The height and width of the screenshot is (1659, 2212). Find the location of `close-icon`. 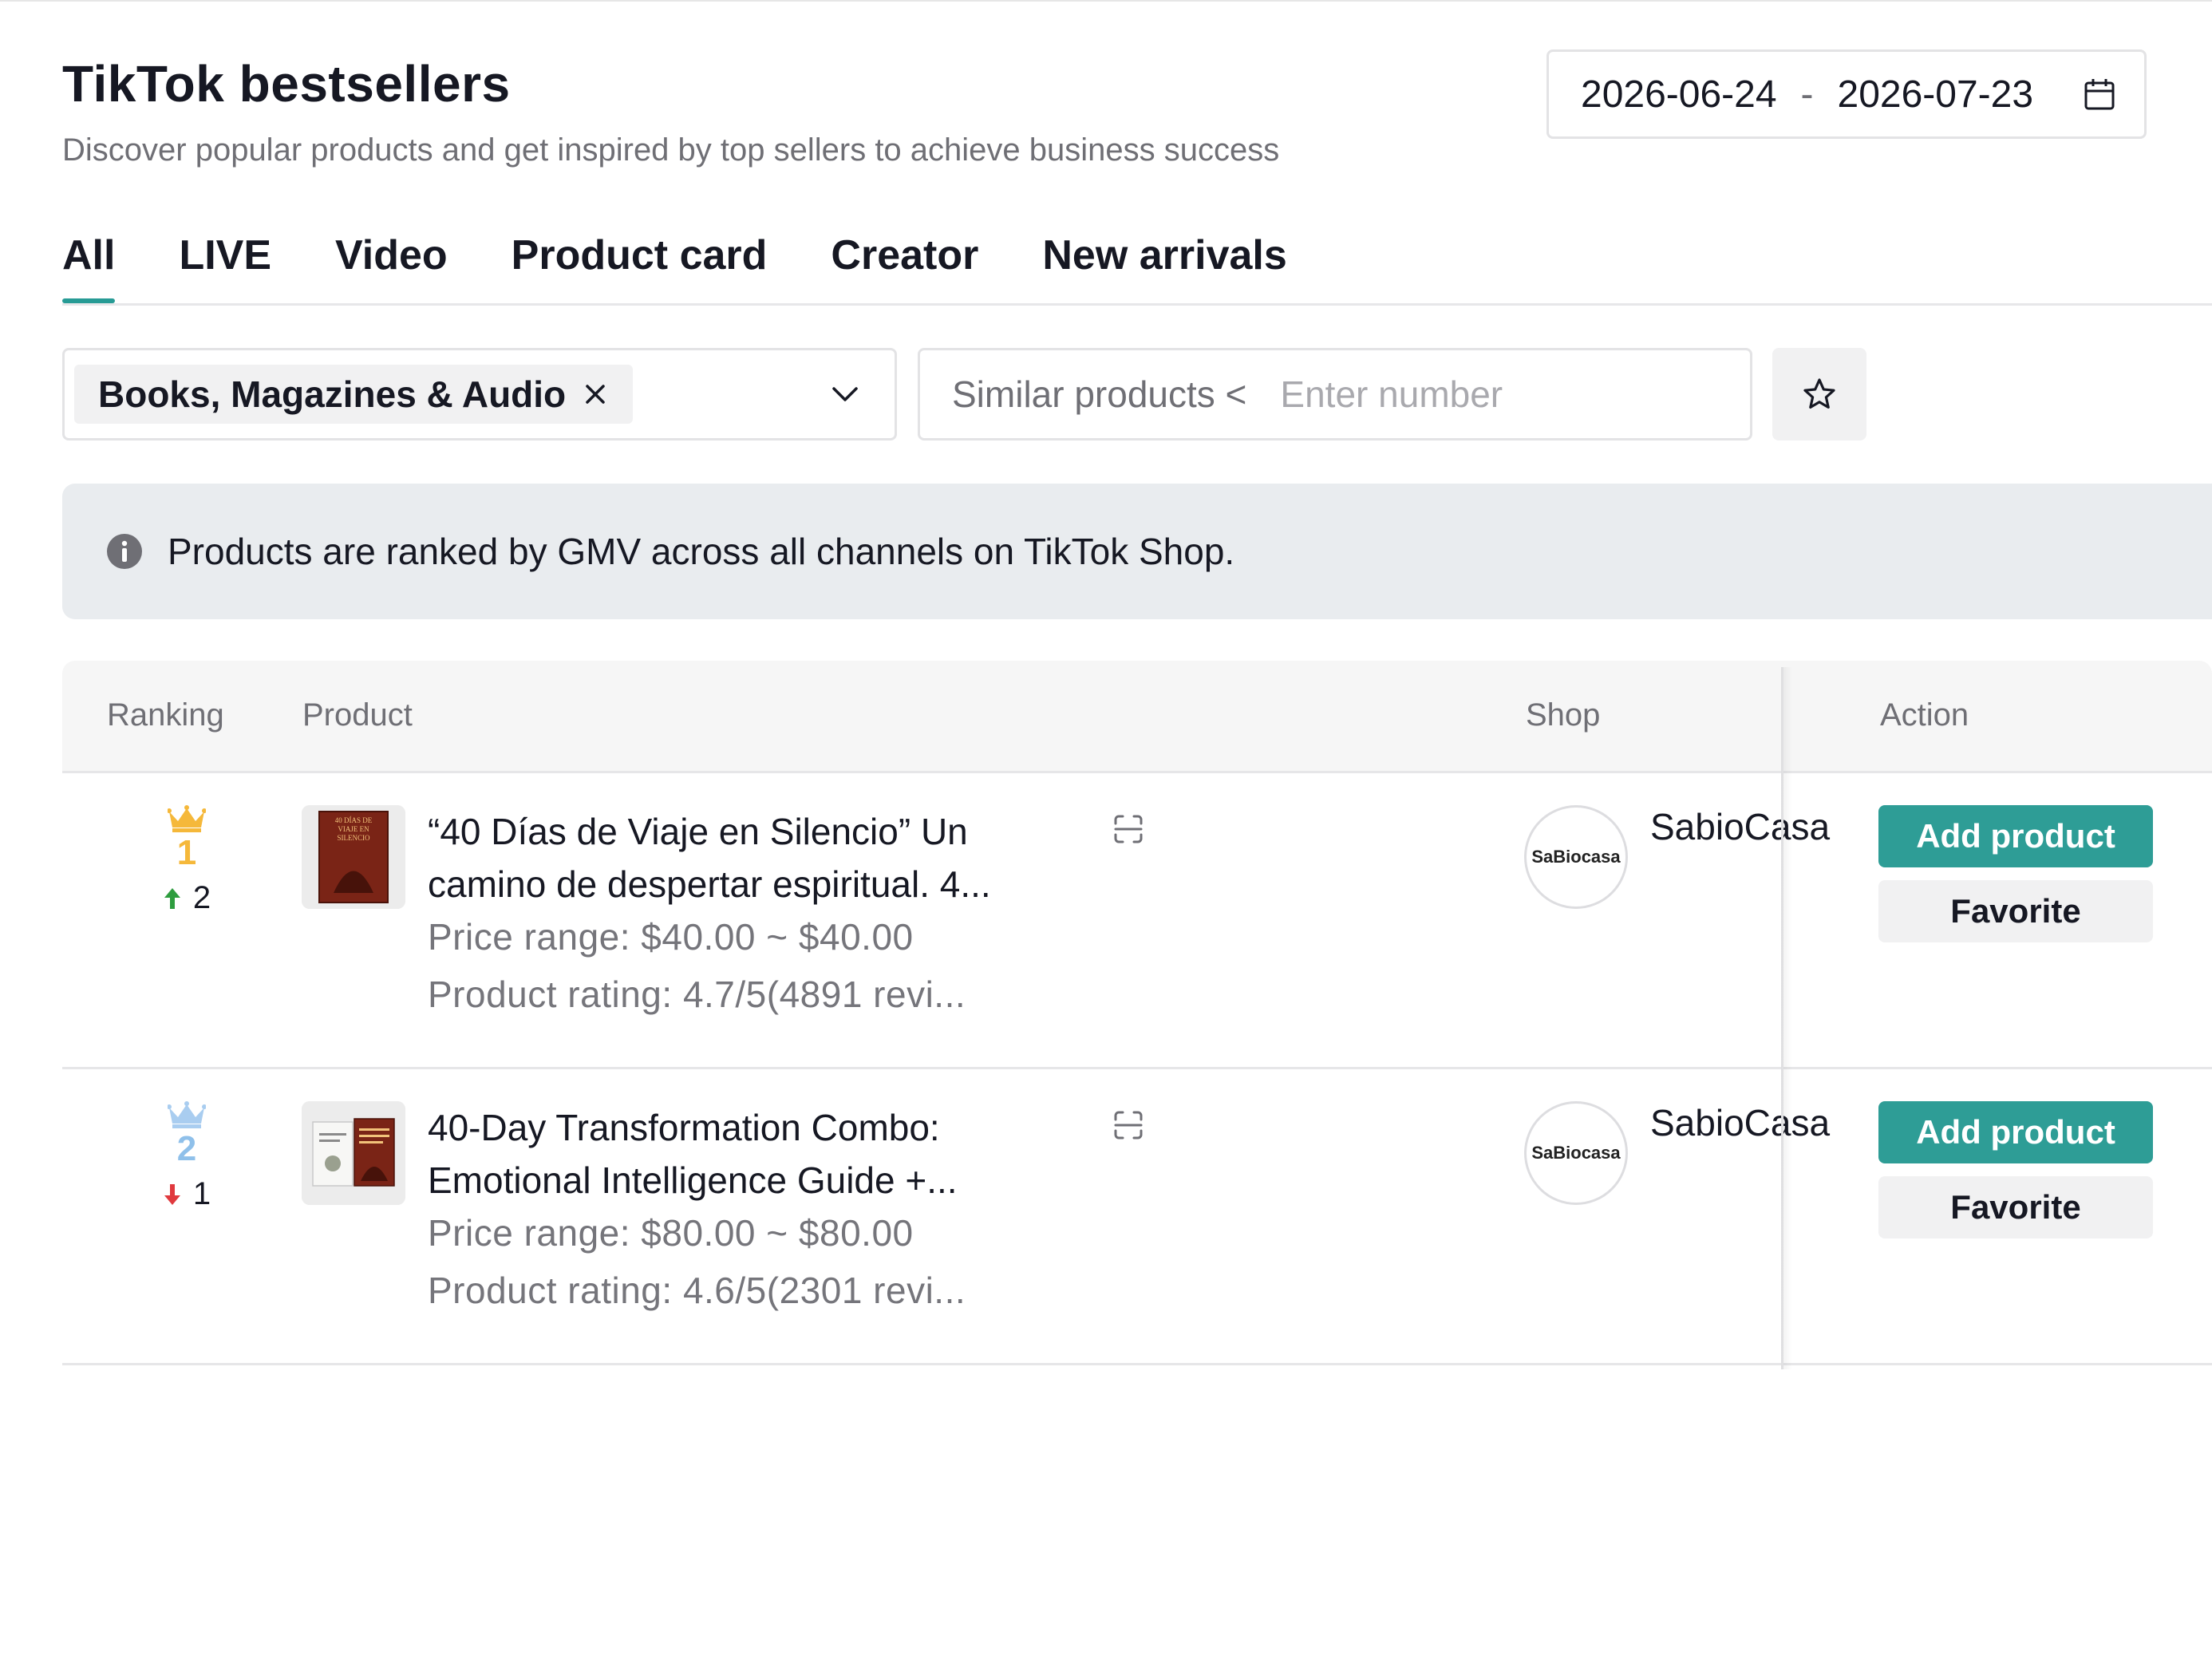

close-icon is located at coordinates (595, 394).